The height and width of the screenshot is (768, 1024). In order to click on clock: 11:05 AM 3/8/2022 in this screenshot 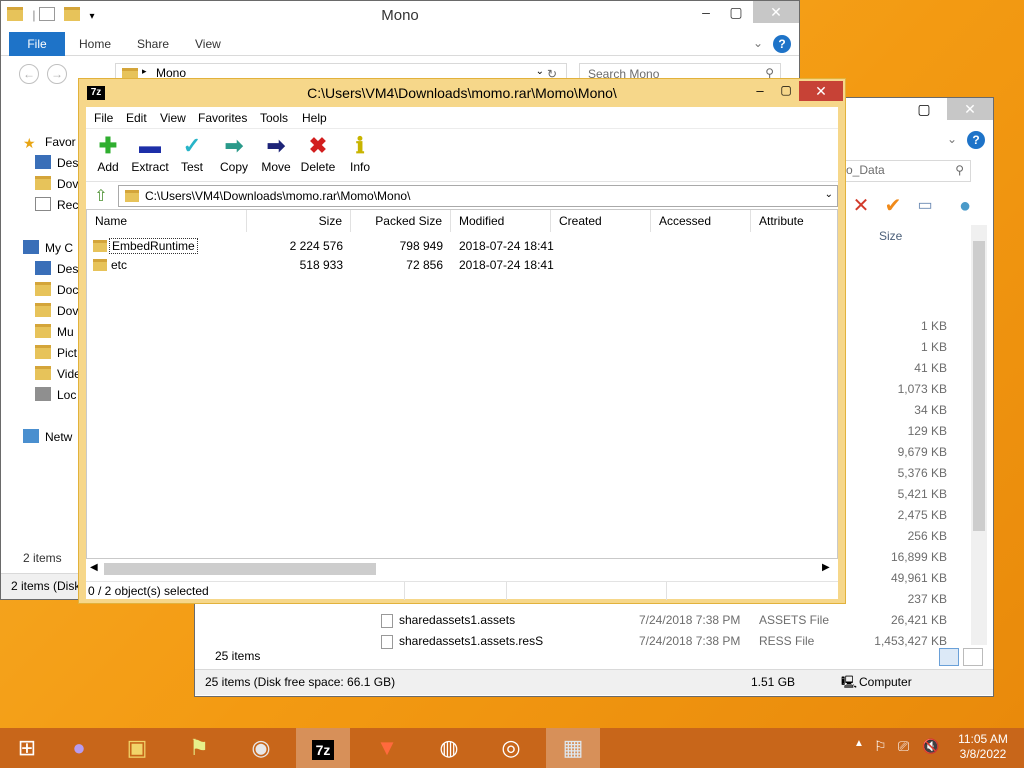, I will do `click(983, 747)`.